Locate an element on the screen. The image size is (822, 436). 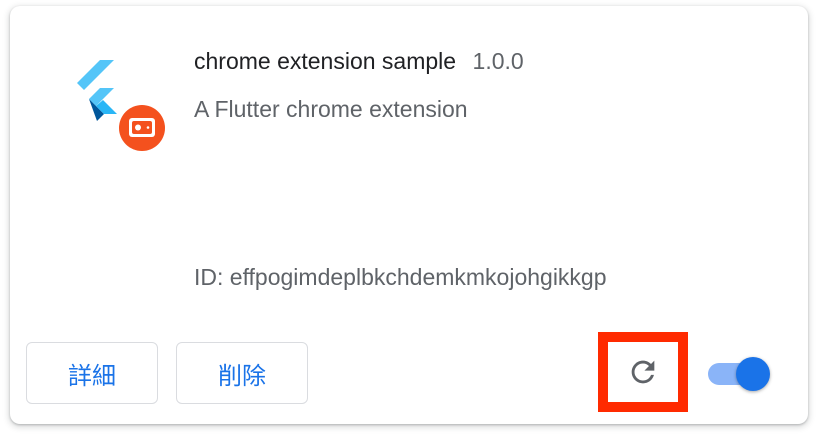
extension-version: 1.0.0 is located at coordinates (498, 61).